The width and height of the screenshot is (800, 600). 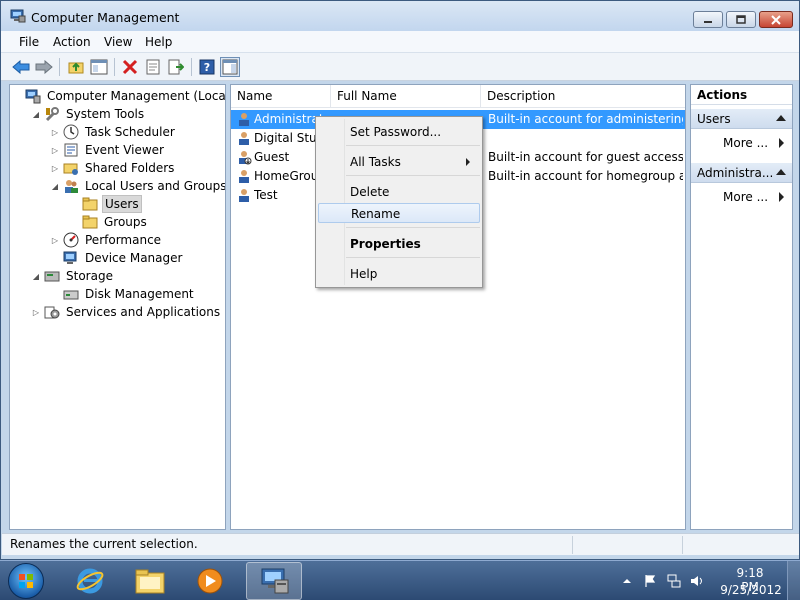 What do you see at coordinates (150, 581) in the screenshot?
I see `taskbar-windows-explorer` at bounding box center [150, 581].